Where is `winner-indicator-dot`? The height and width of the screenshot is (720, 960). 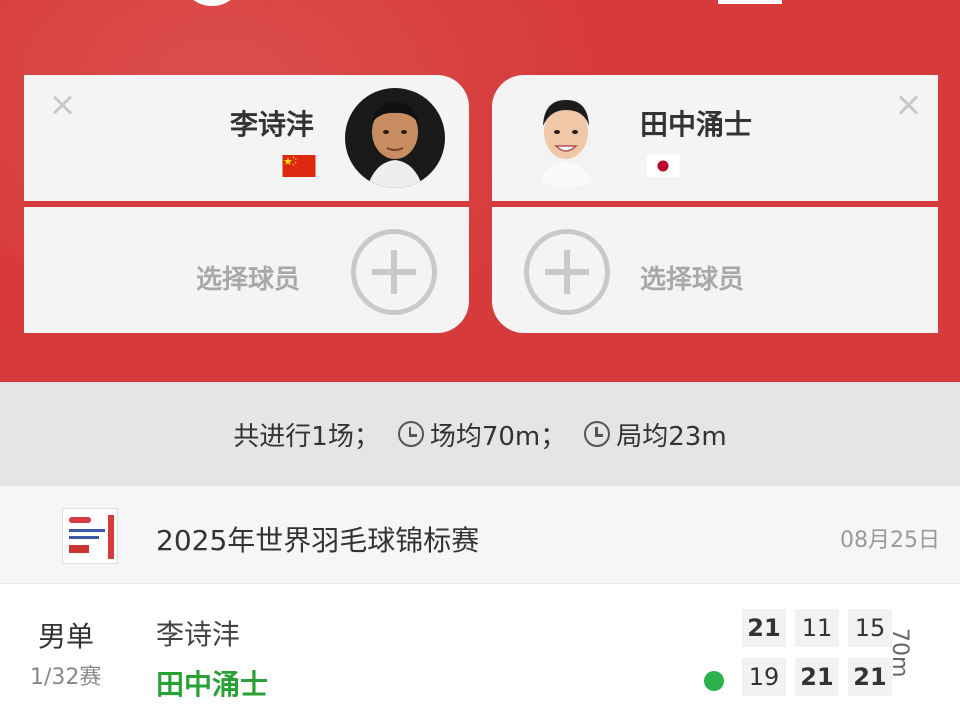
winner-indicator-dot is located at coordinates (714, 681).